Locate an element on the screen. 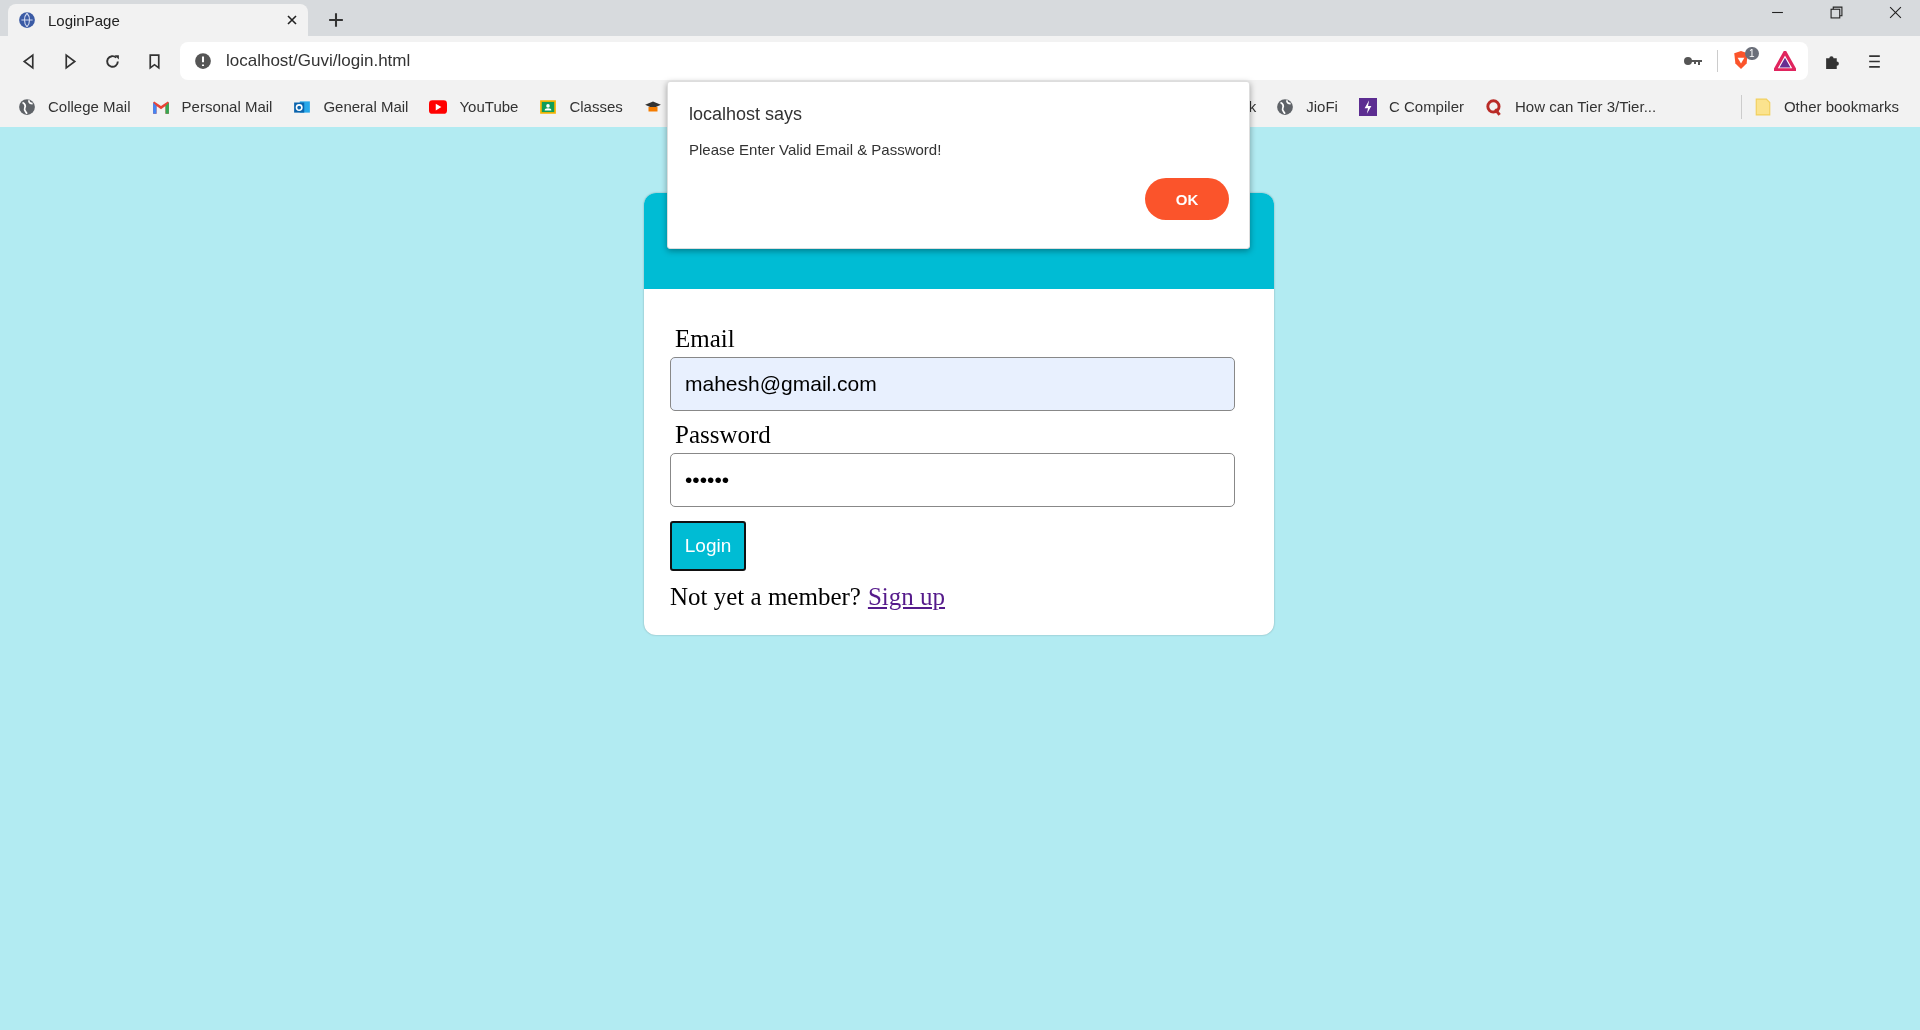  bookmark-label: Other bookmarks is located at coordinates (1841, 106).